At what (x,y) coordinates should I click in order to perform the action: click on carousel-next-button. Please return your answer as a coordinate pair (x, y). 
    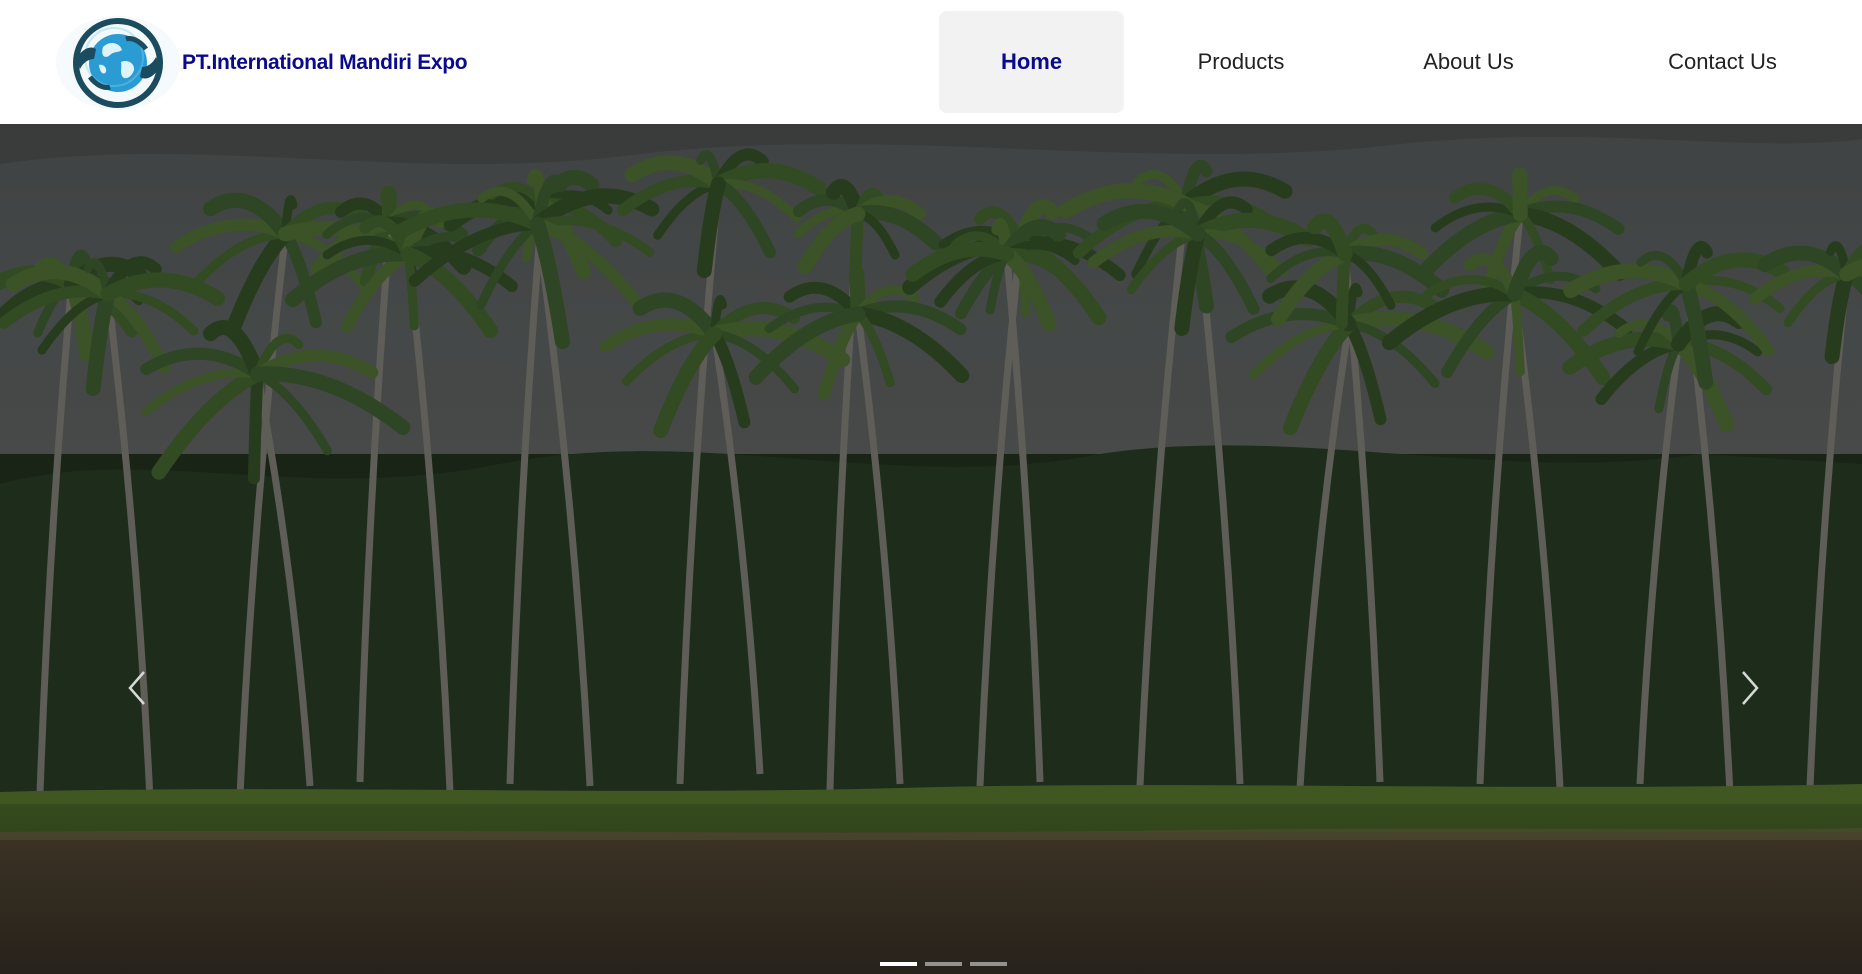
    Looking at the image, I should click on (1751, 688).